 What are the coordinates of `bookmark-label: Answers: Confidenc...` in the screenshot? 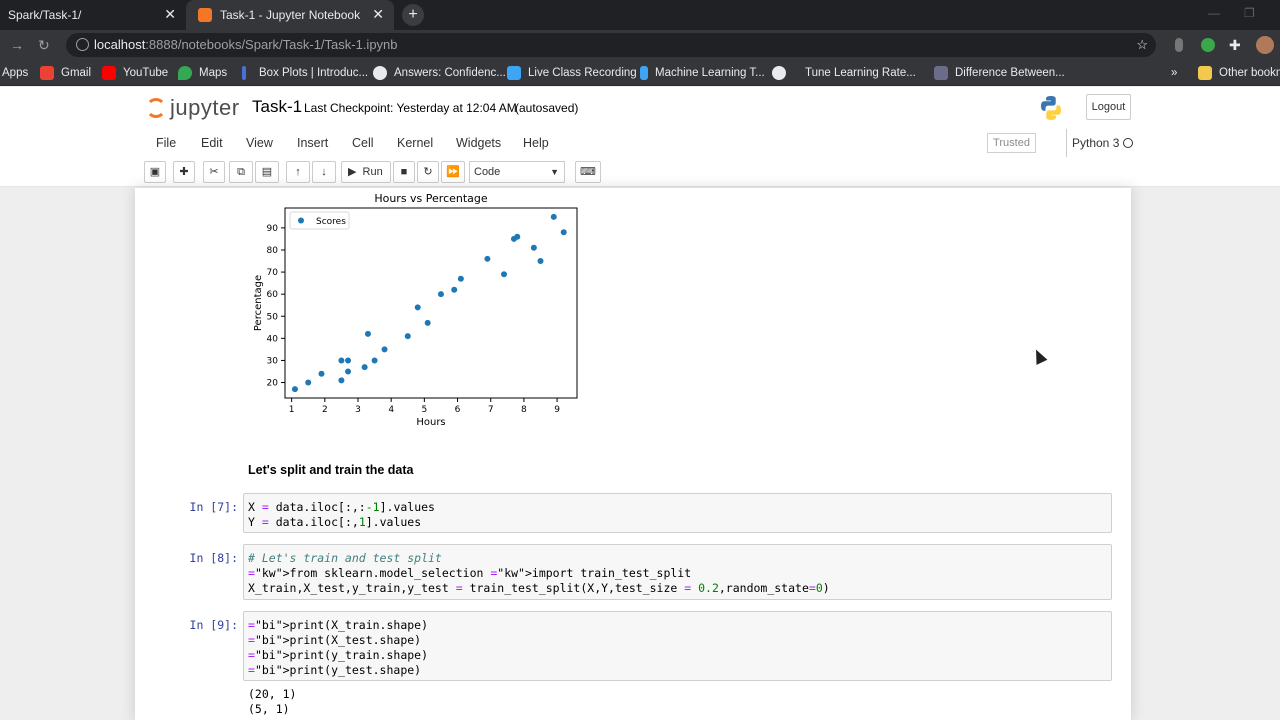 It's located at (450, 73).